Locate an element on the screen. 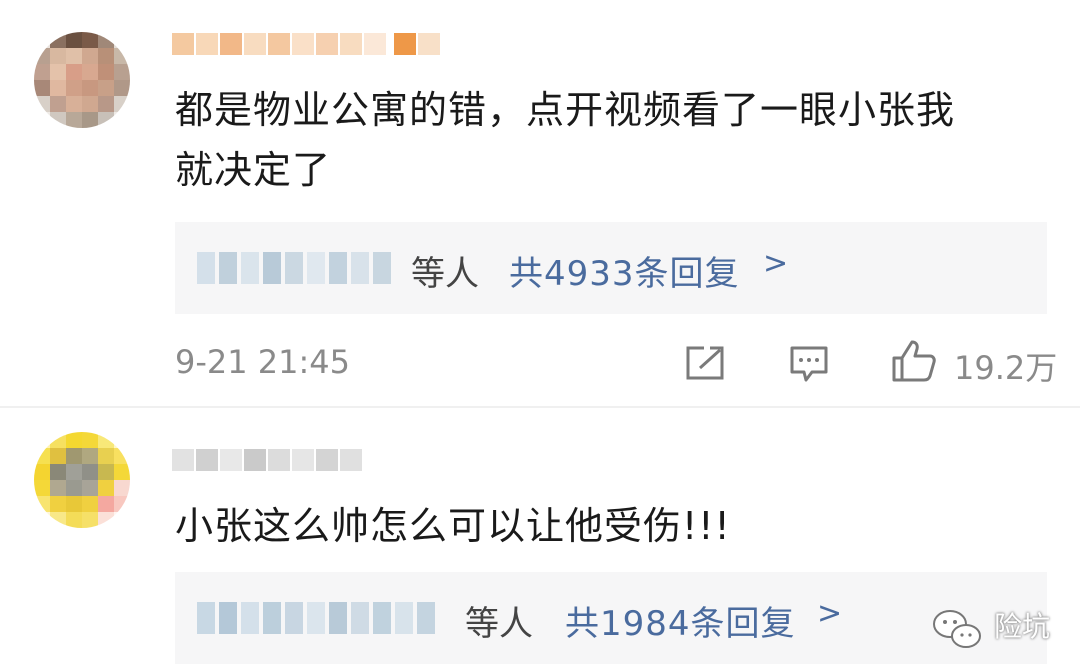 The height and width of the screenshot is (669, 1080). divider is located at coordinates (540, 407).